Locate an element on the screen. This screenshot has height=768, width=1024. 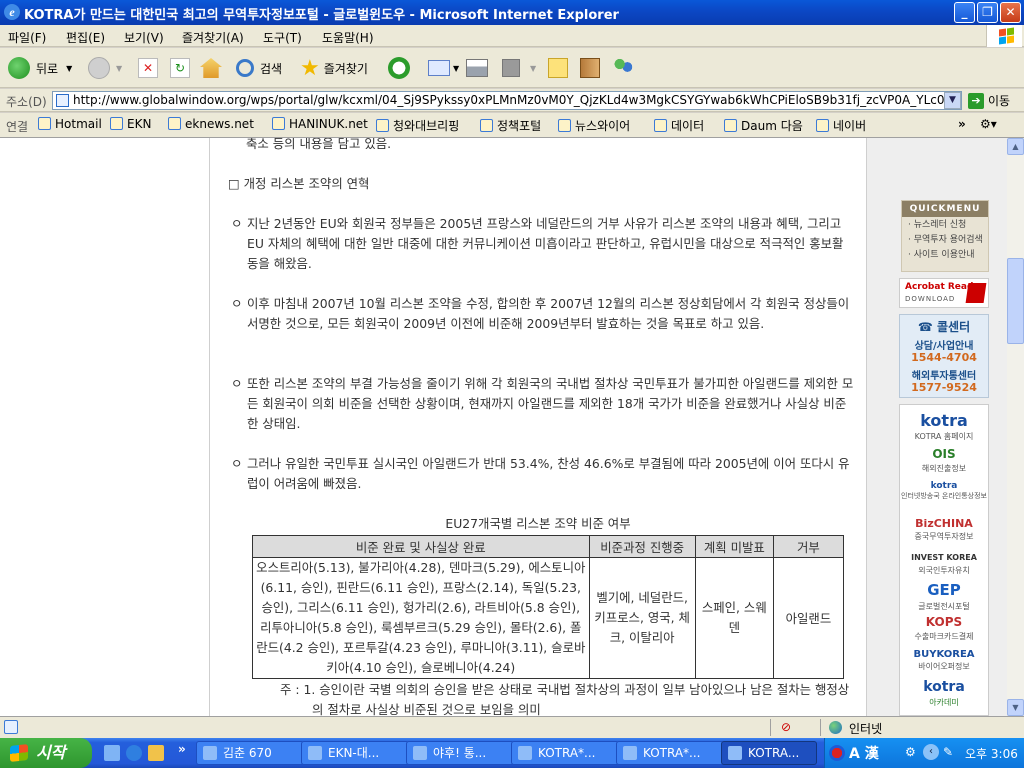
link-item: 뉴스와이어 is located at coordinates (594, 125).